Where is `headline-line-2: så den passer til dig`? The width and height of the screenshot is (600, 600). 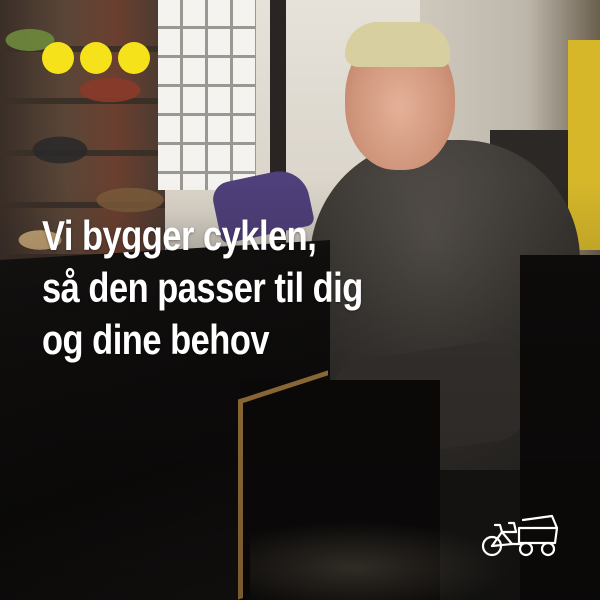
headline-line-2: så den passer til dig is located at coordinates (202, 287).